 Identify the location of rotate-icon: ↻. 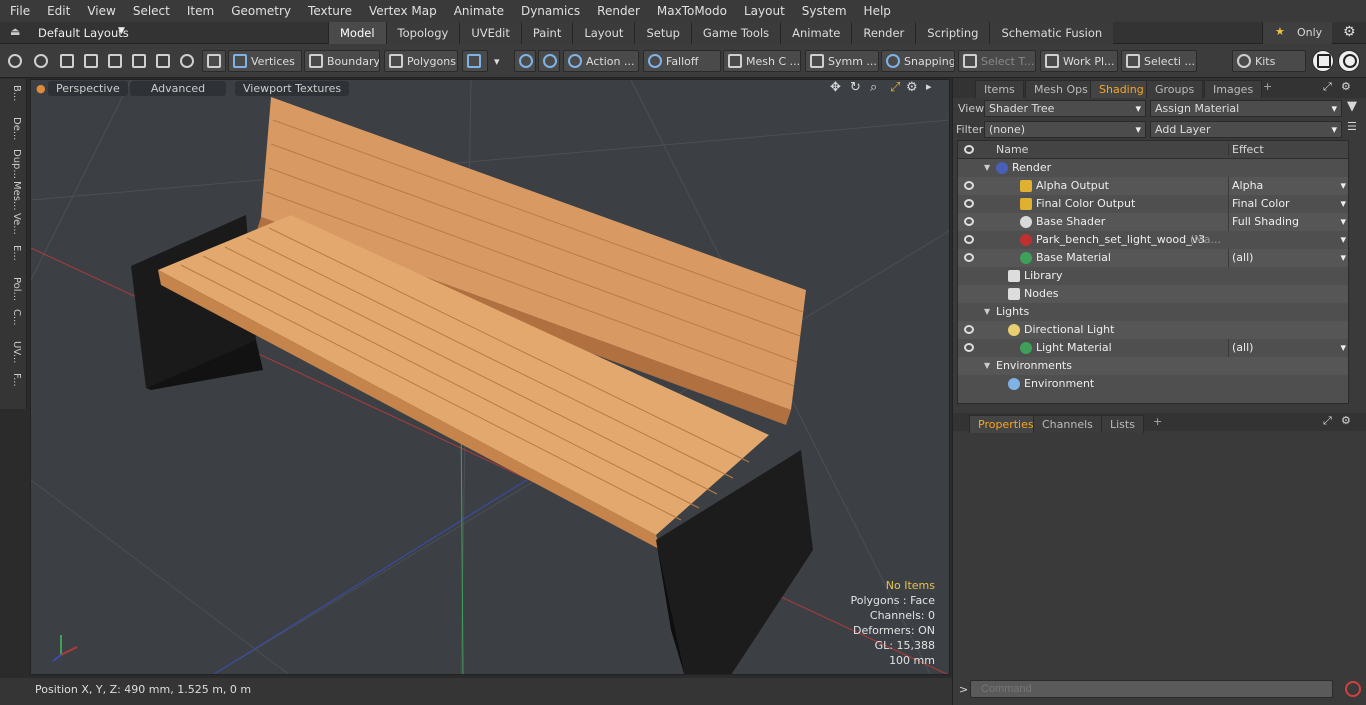
(855, 87).